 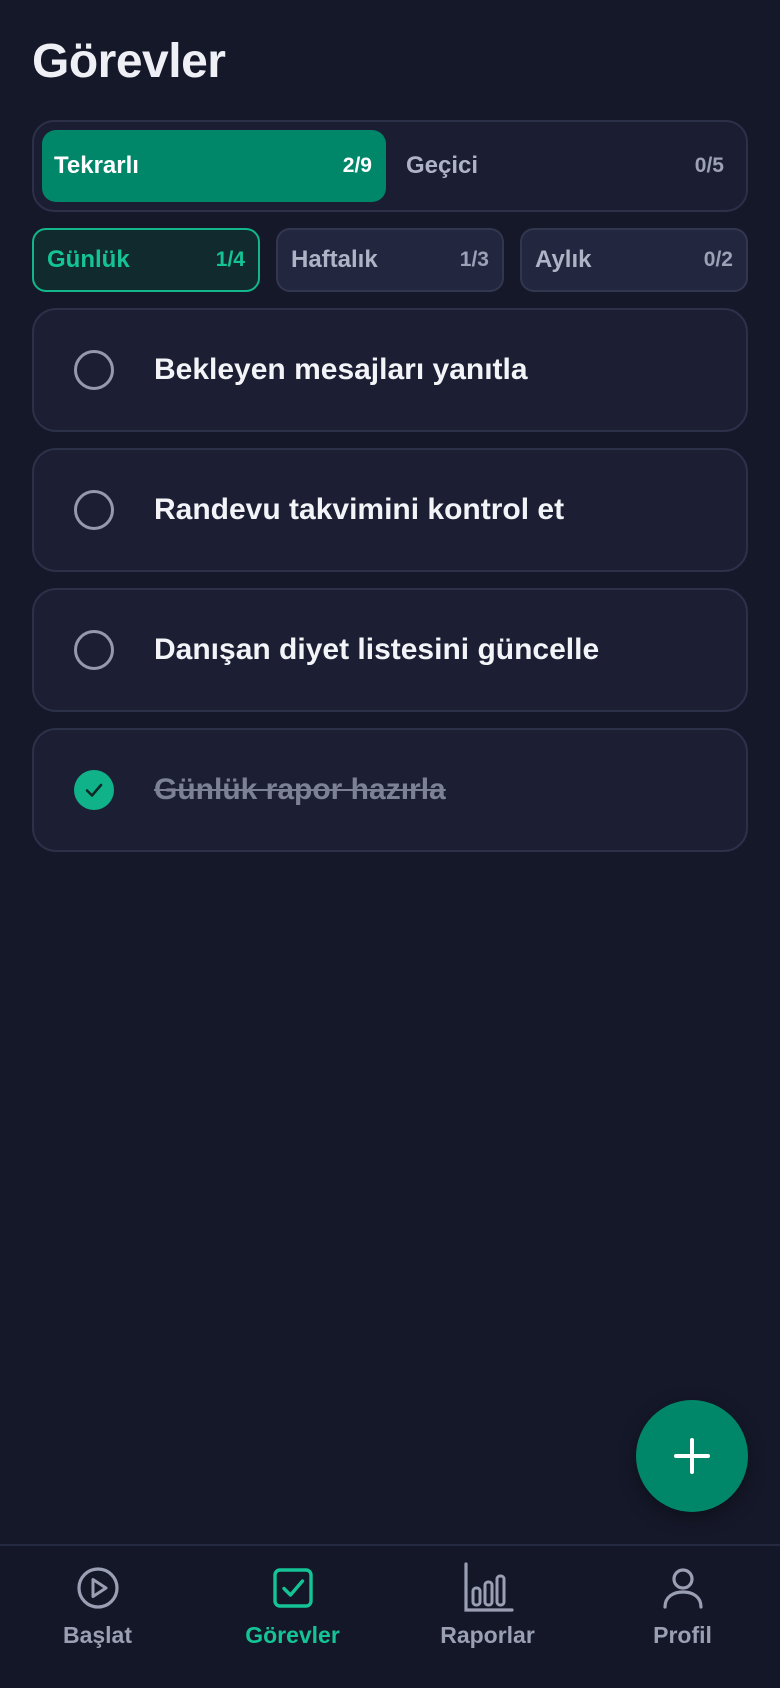 I want to click on nav-item-reports: Raporlar, so click(x=487, y=1617).